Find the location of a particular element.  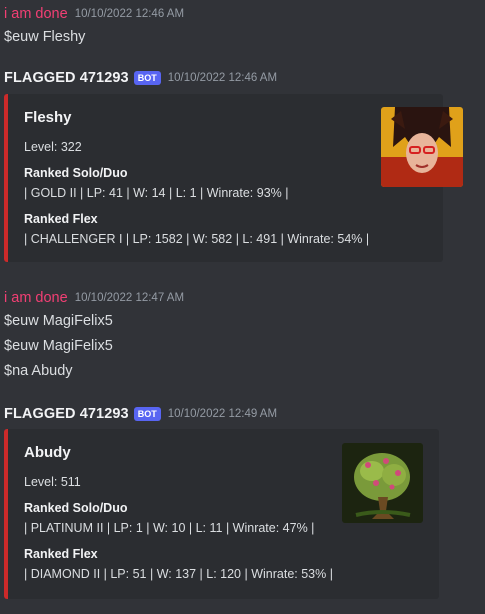

message-line: $na Abudy is located at coordinates (38, 371).